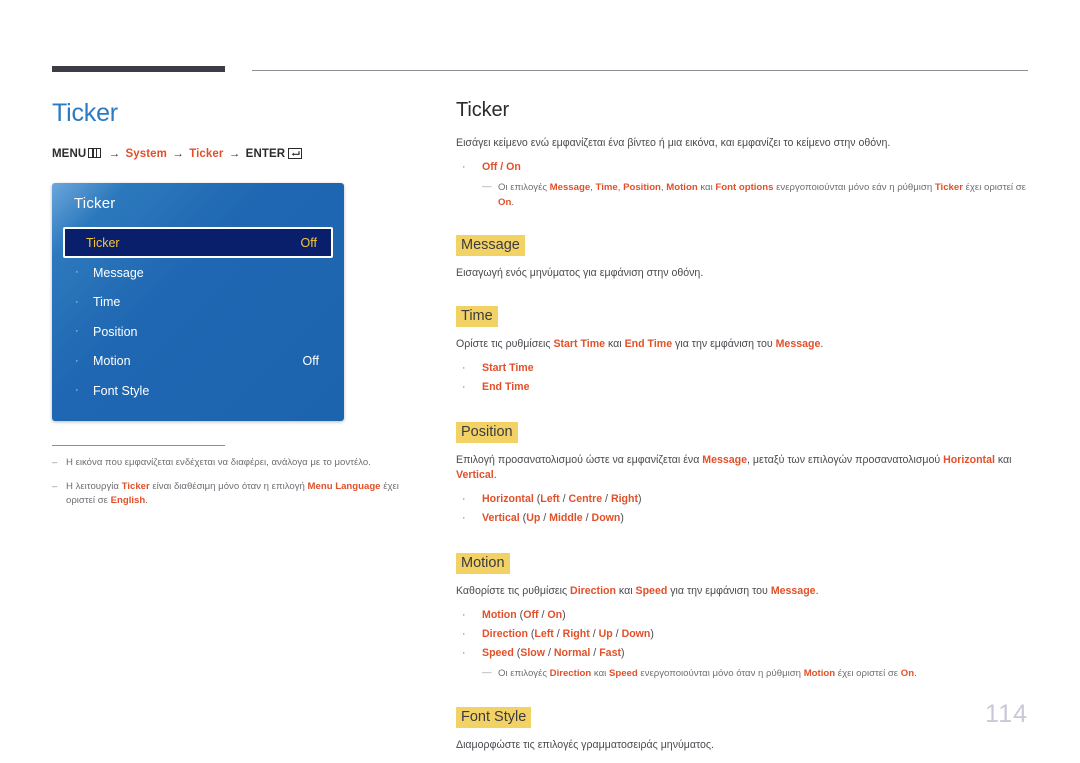  What do you see at coordinates (505, 344) in the screenshot?
I see `text-run: Ορίστε τις ρυθμίσεις` at bounding box center [505, 344].